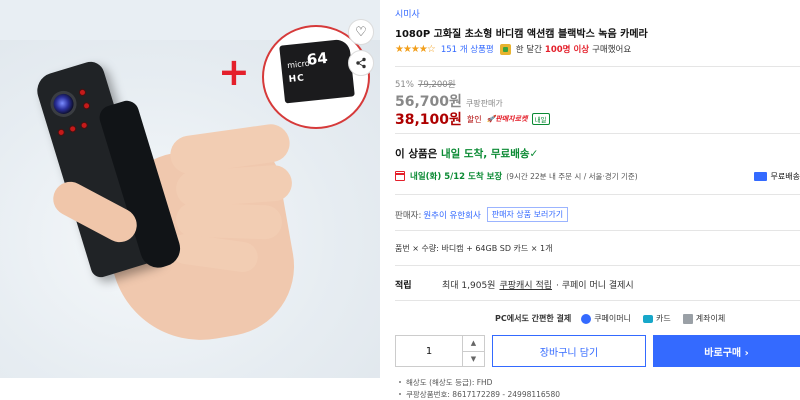 This screenshot has height=400, width=800. What do you see at coordinates (484, 103) in the screenshot?
I see `coupang-price-label: 쿠팡판매가` at bounding box center [484, 103].